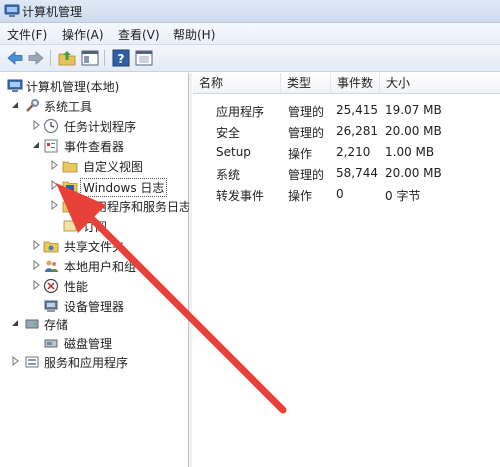 This screenshot has height=467, width=500. Describe the element at coordinates (68, 107) in the screenshot. I see `tree-label-system-tools: 系统工具` at that location.